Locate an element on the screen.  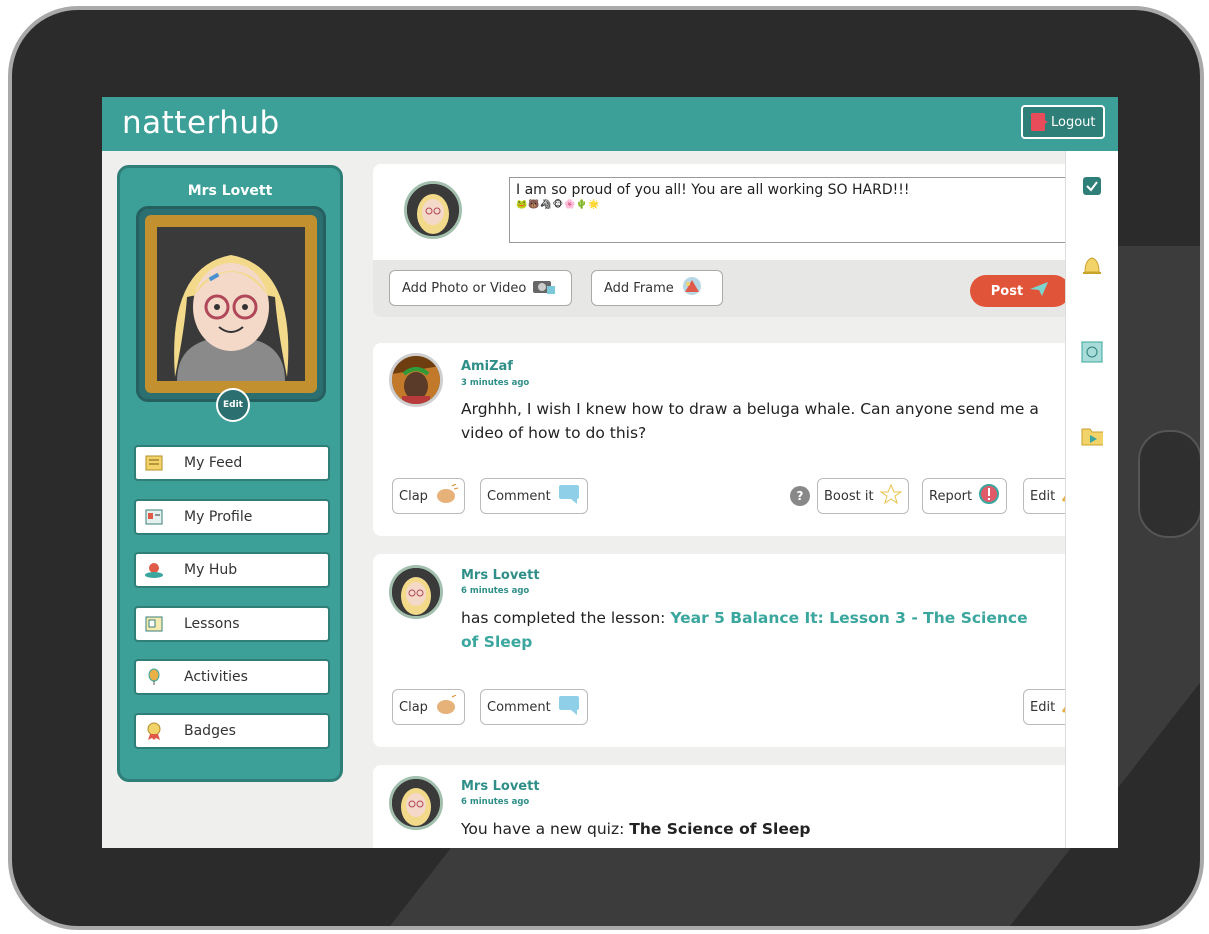
profile-card-icon is located at coordinates (154, 517).